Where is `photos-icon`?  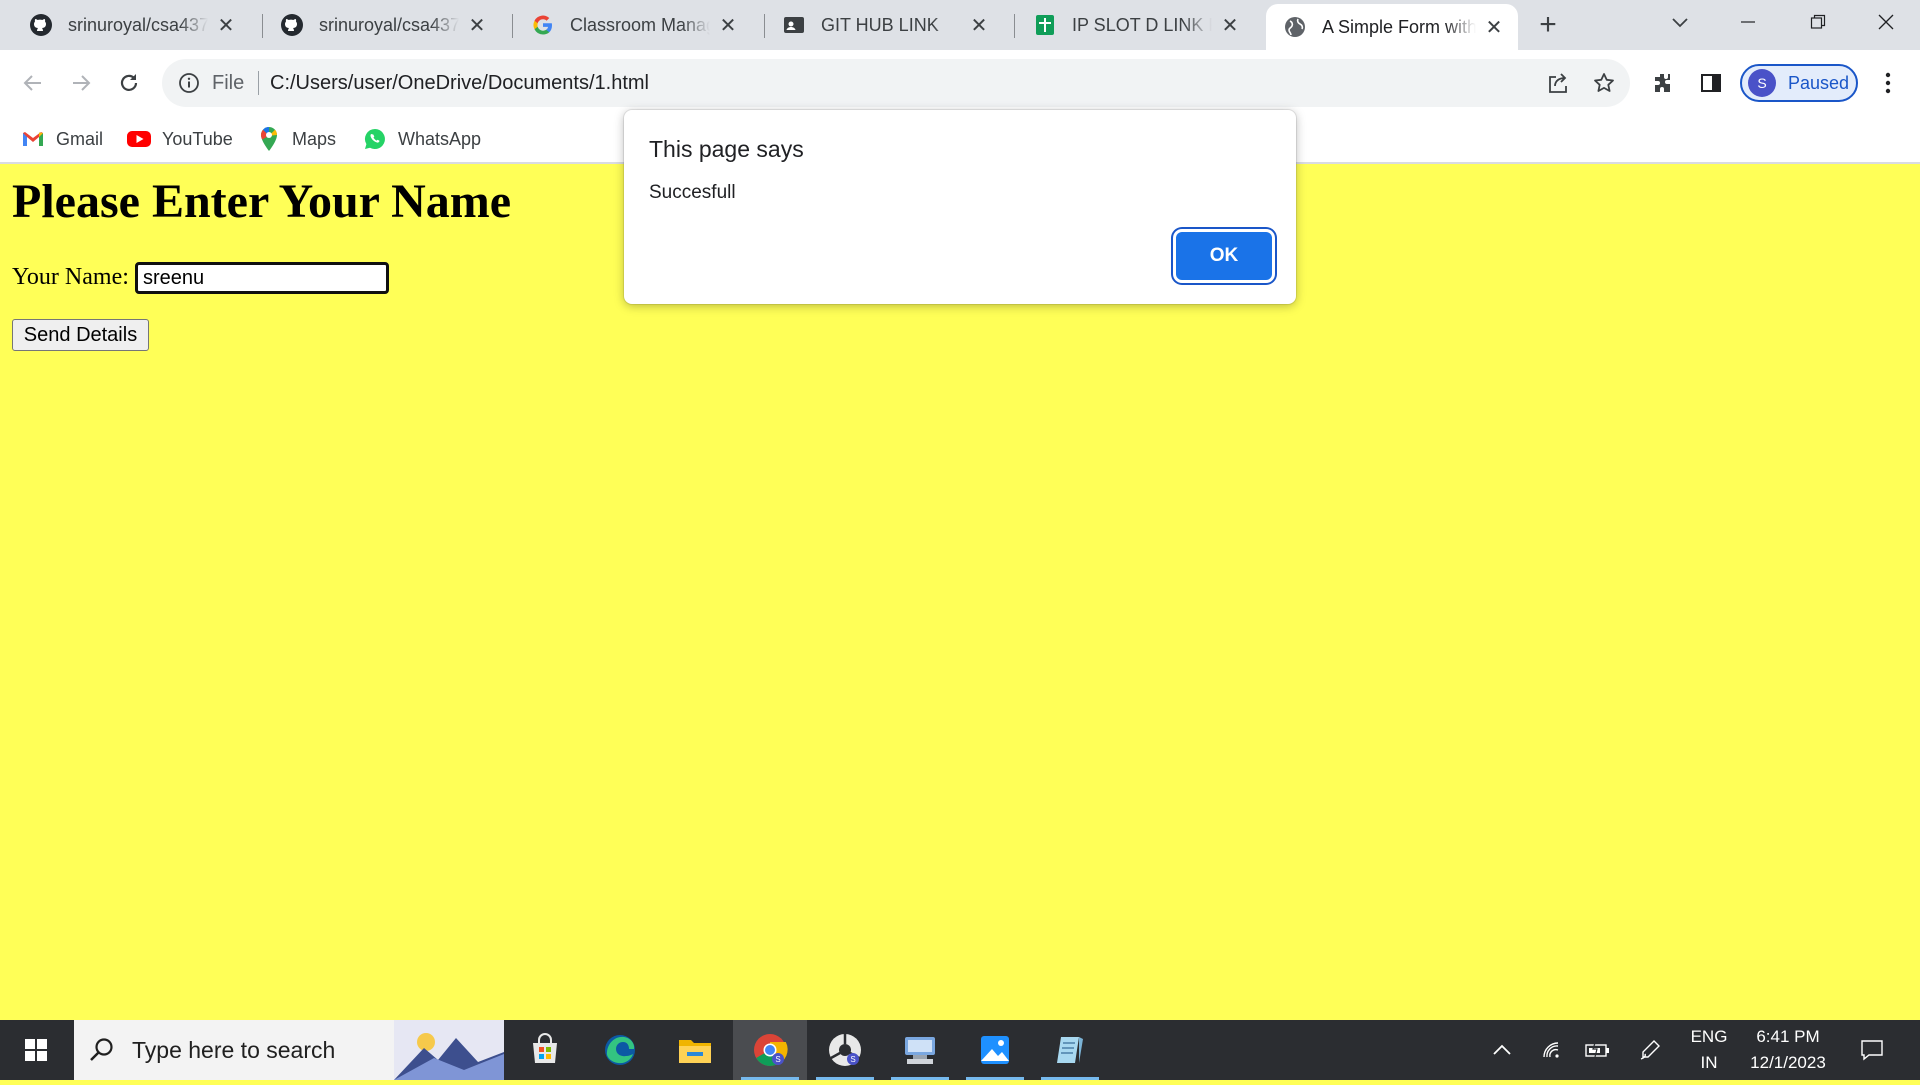
photos-icon is located at coordinates (995, 1050).